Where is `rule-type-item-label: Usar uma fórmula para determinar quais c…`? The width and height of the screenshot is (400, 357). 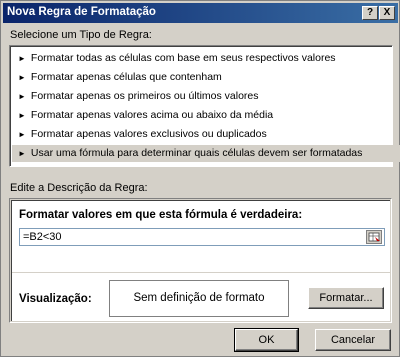 rule-type-item-label: Usar uma fórmula para determinar quais c… is located at coordinates (196, 153).